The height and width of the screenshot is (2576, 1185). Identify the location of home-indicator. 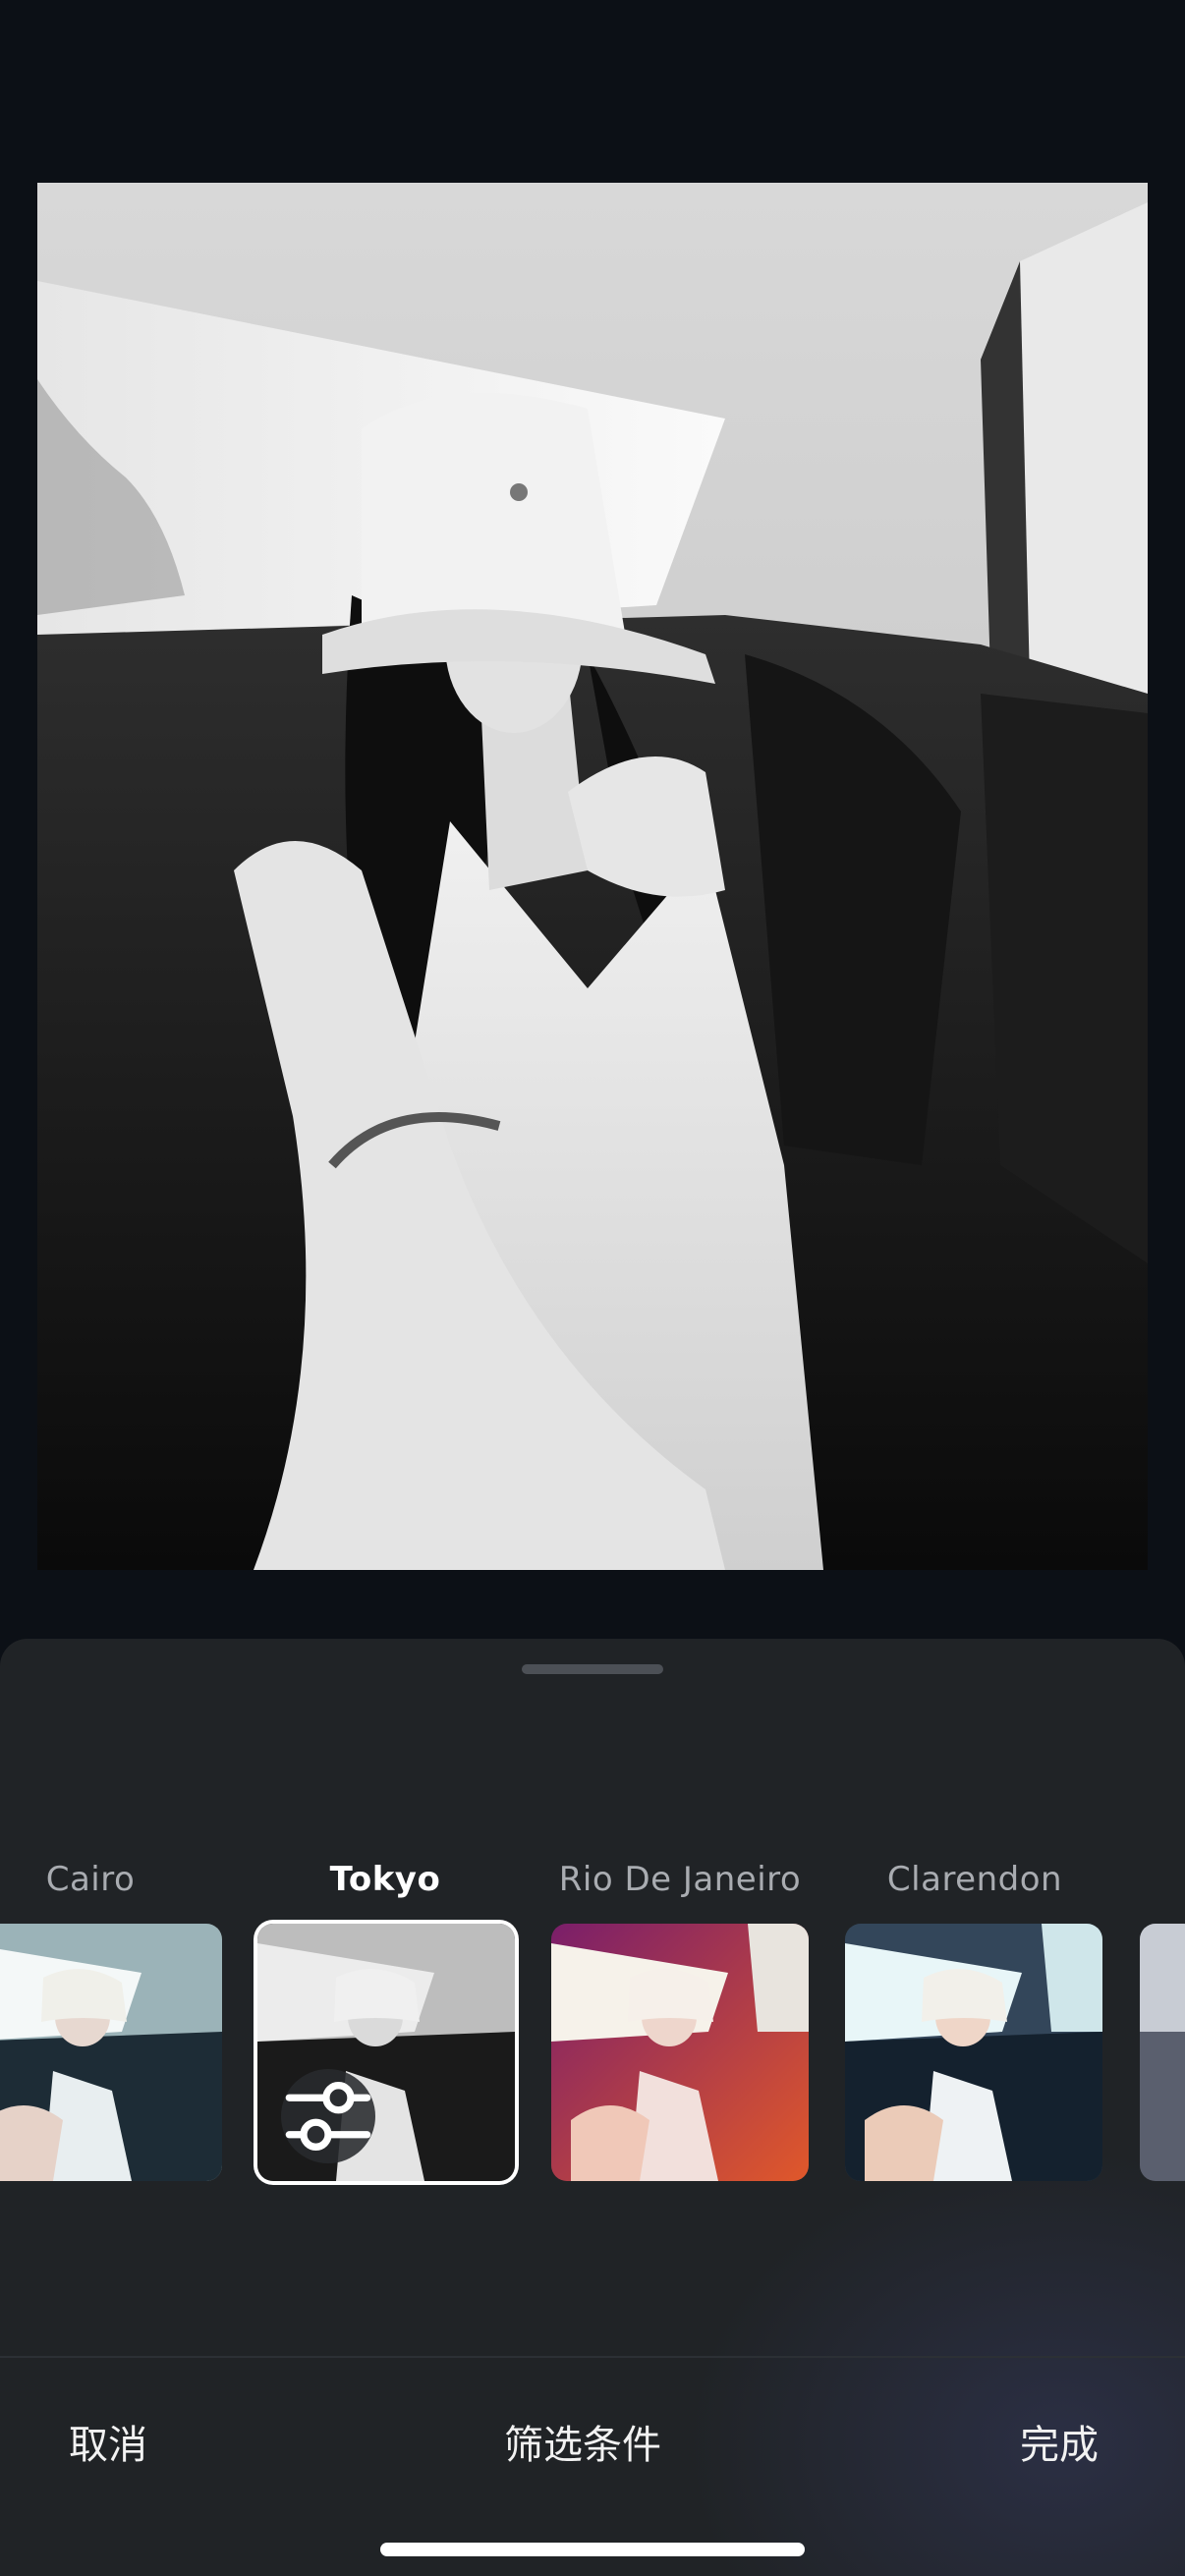
(592, 2549).